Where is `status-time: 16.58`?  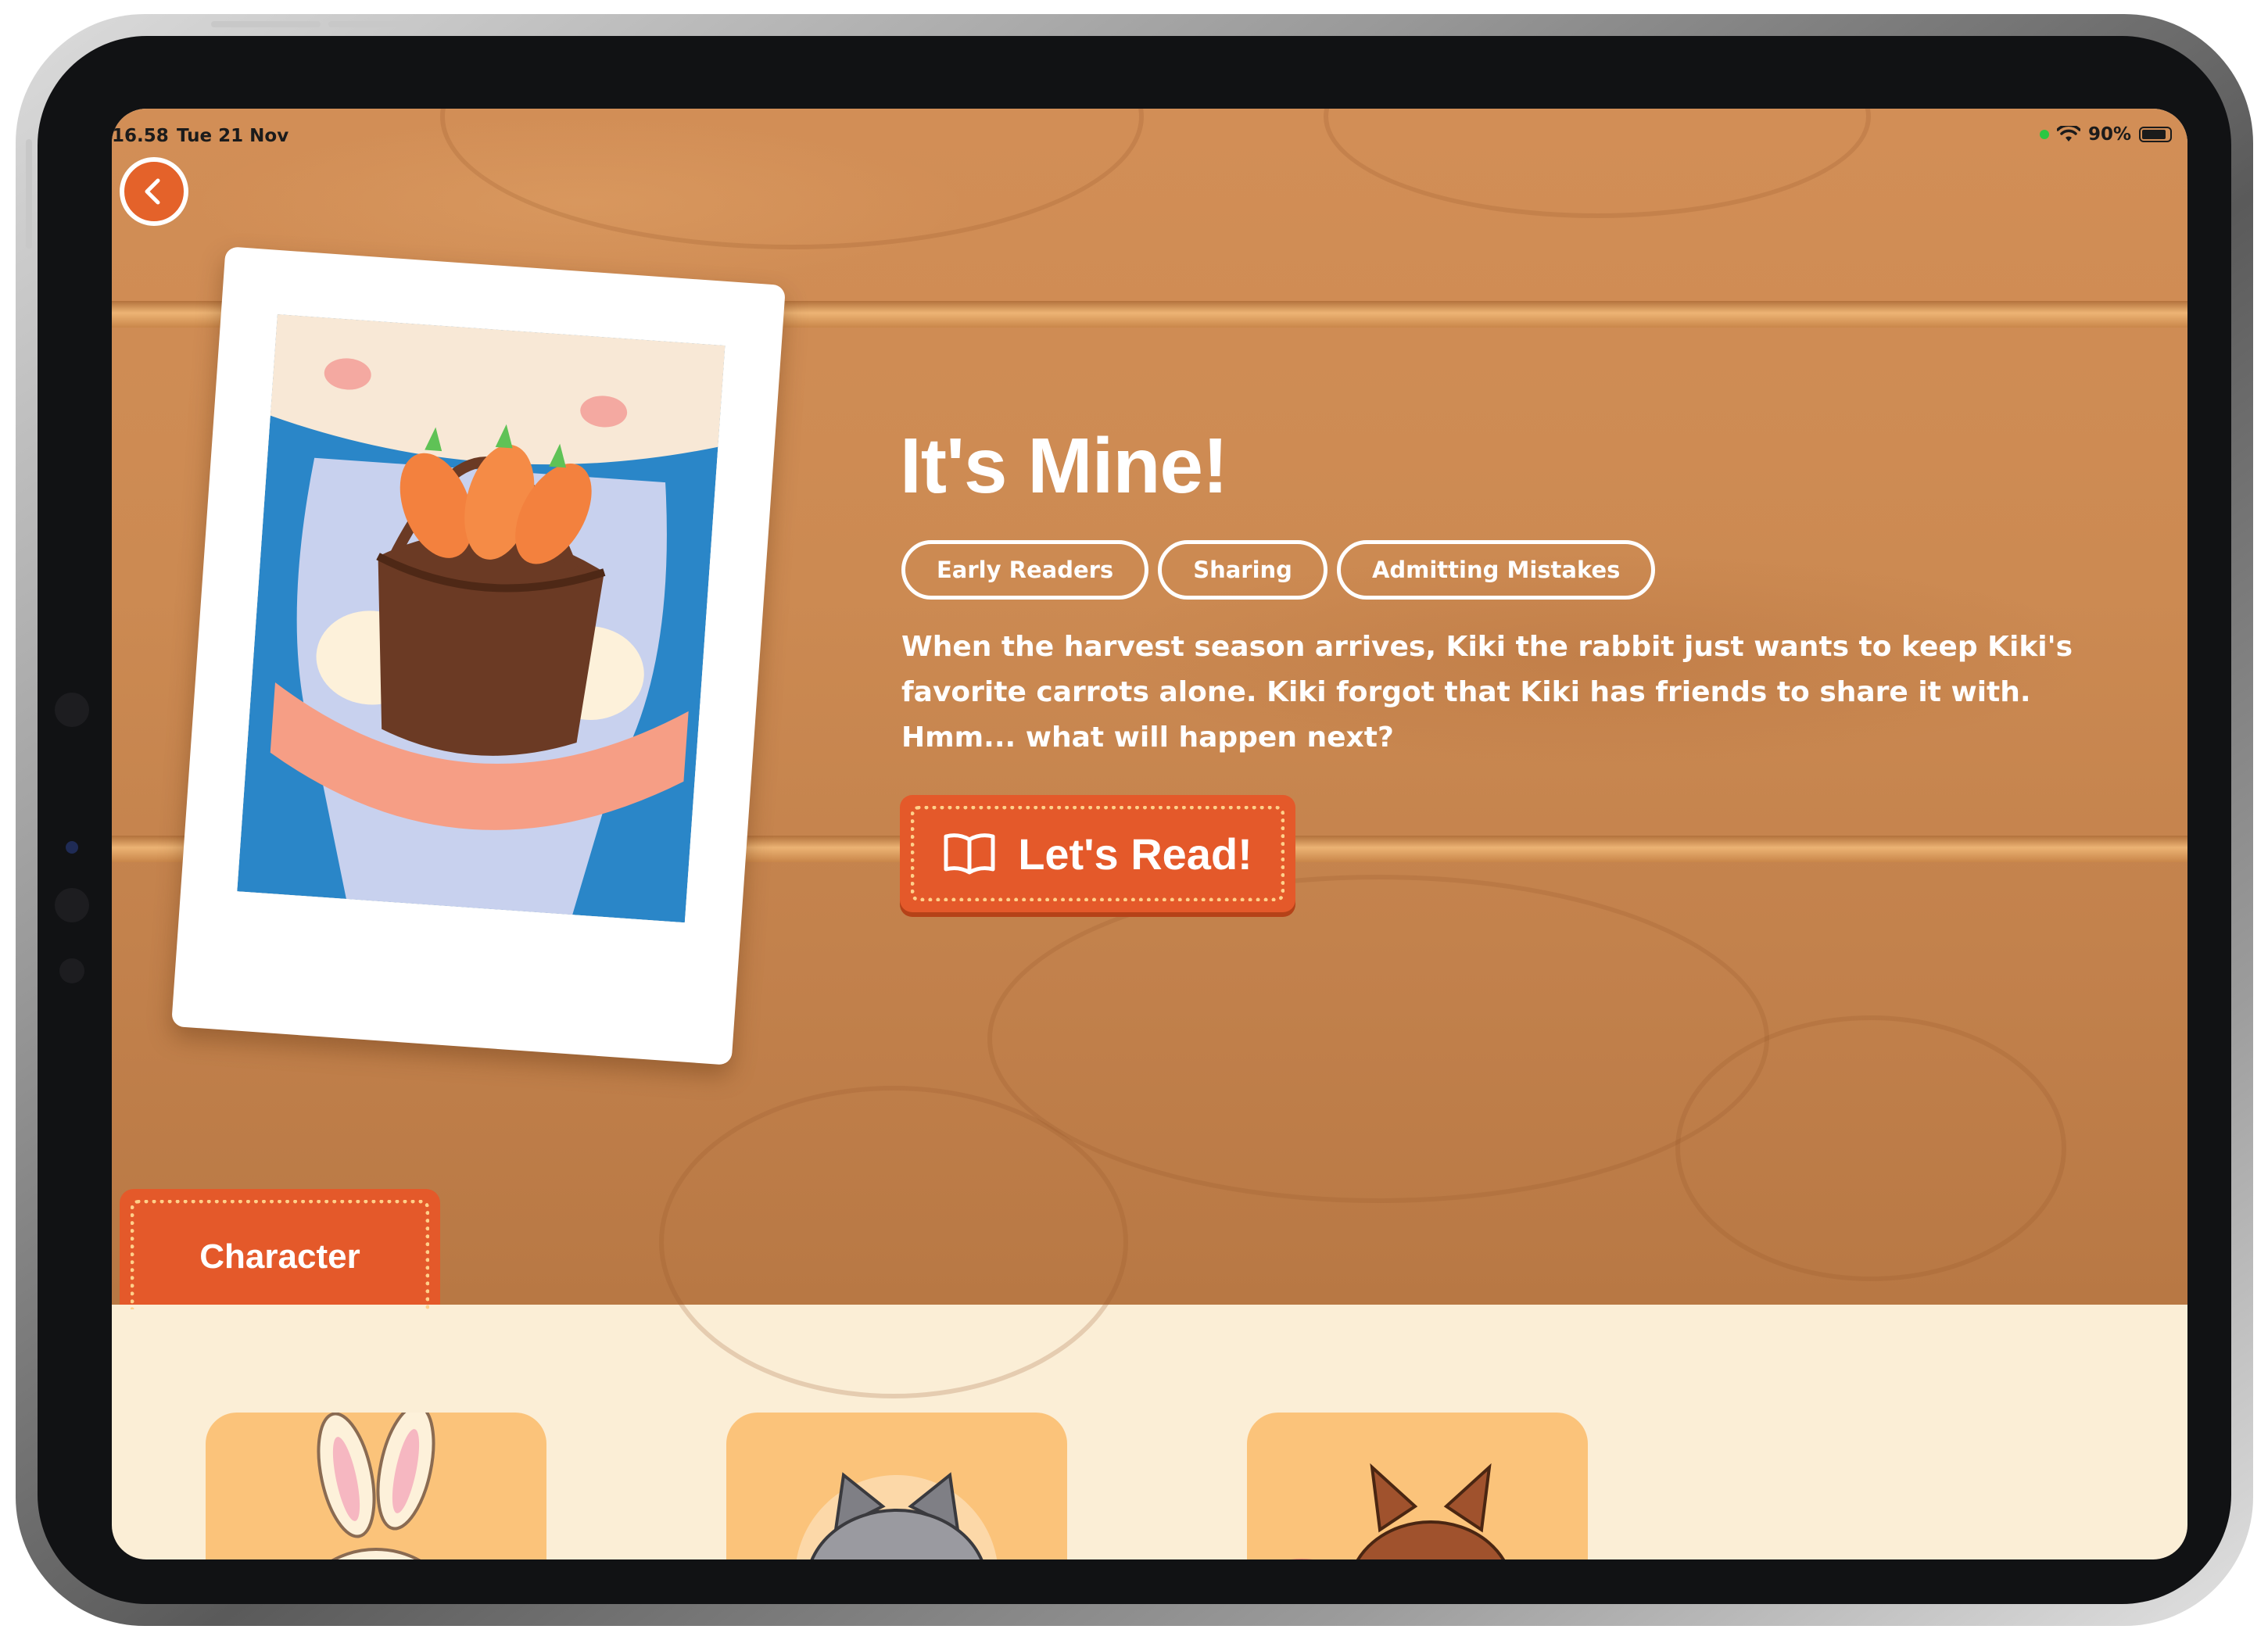
status-time: 16.58 is located at coordinates (140, 136).